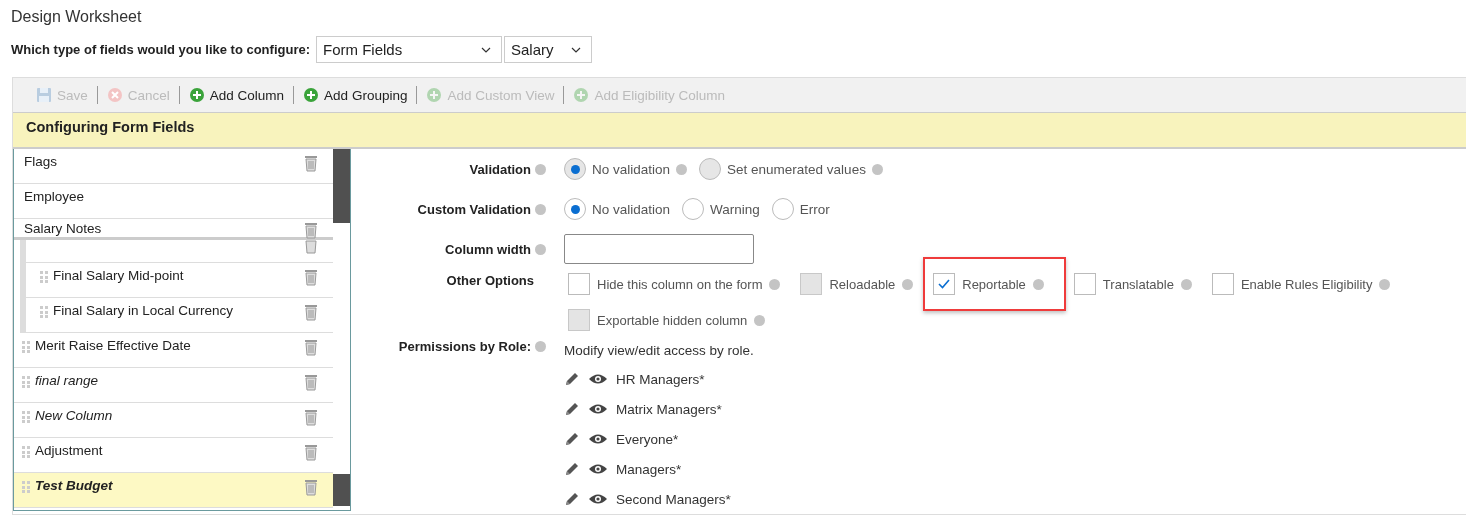  Describe the element at coordinates (63, 228) in the screenshot. I see `column-name: Salary Notes` at that location.